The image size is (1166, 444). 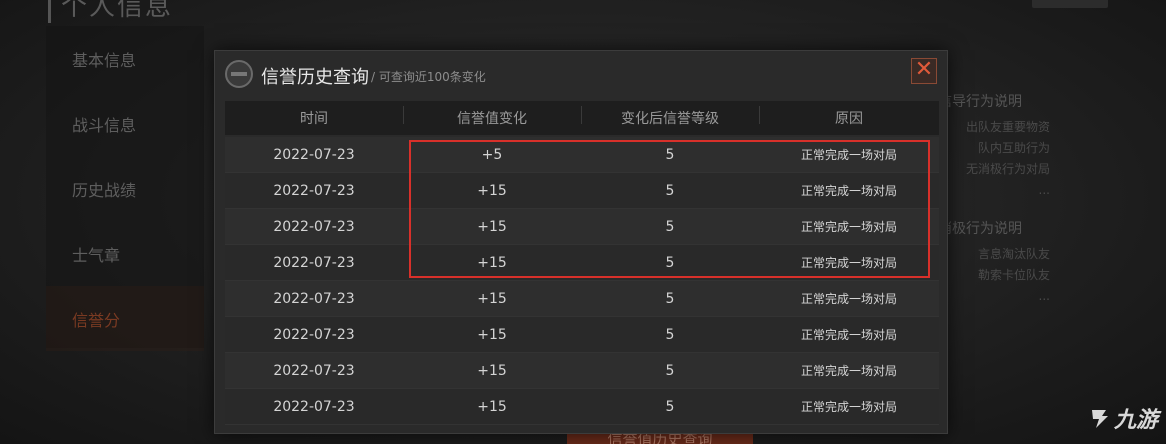 I want to click on page-title: 个人信息, so click(x=110, y=11).